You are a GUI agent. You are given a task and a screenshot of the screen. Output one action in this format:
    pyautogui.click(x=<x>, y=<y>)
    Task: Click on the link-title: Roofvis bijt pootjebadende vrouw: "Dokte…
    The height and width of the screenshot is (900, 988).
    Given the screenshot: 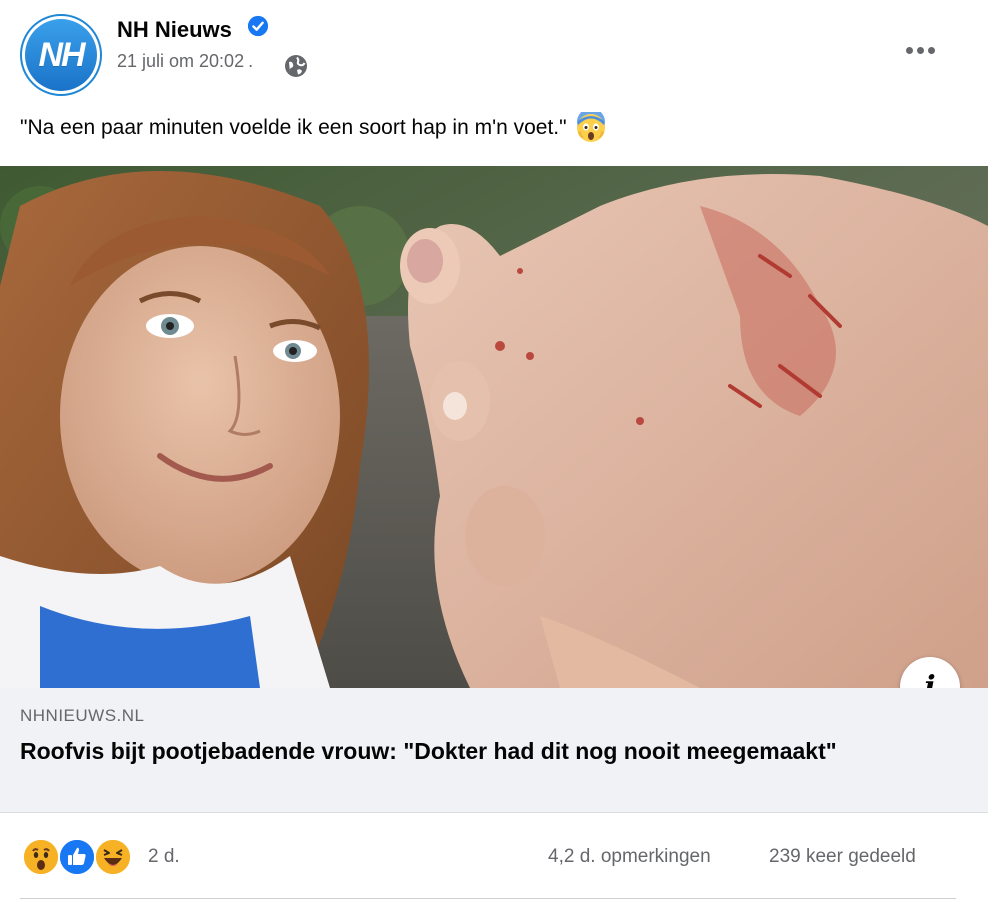 What is the action you would take?
    pyautogui.click(x=450, y=751)
    